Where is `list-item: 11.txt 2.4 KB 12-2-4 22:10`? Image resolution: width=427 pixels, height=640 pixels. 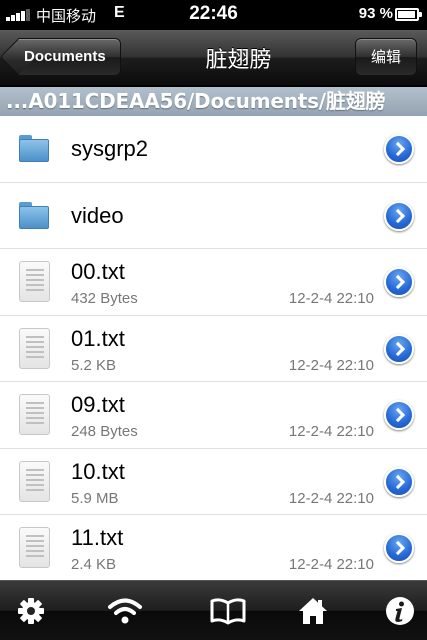 list-item: 11.txt 2.4 KB 12-2-4 22:10 is located at coordinates (213, 547).